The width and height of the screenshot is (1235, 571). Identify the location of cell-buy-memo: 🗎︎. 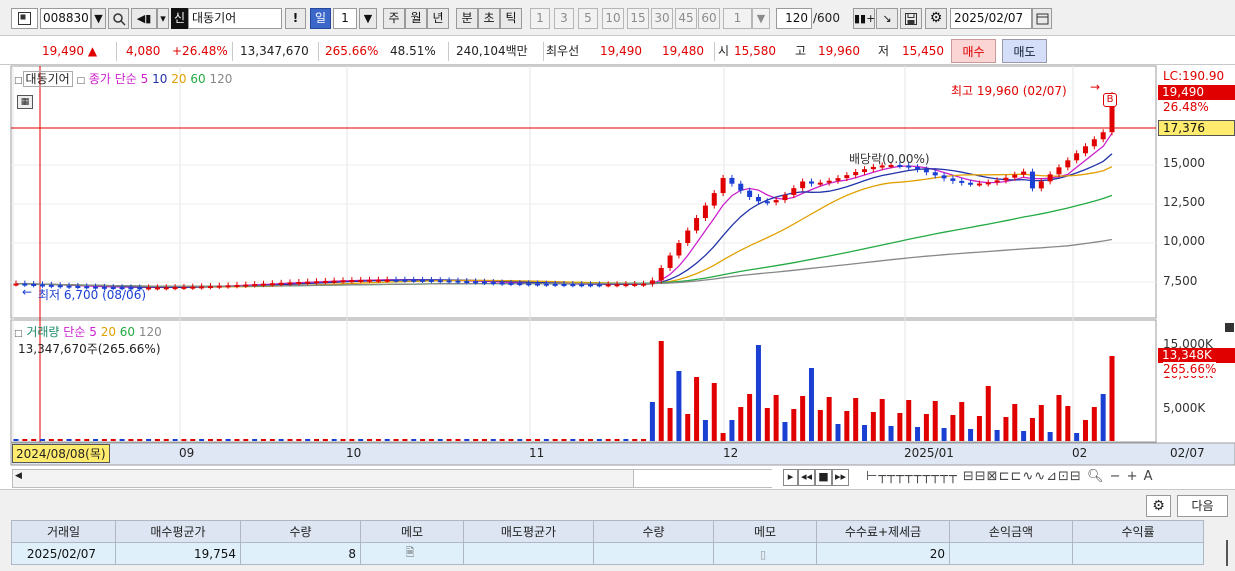
(412, 553).